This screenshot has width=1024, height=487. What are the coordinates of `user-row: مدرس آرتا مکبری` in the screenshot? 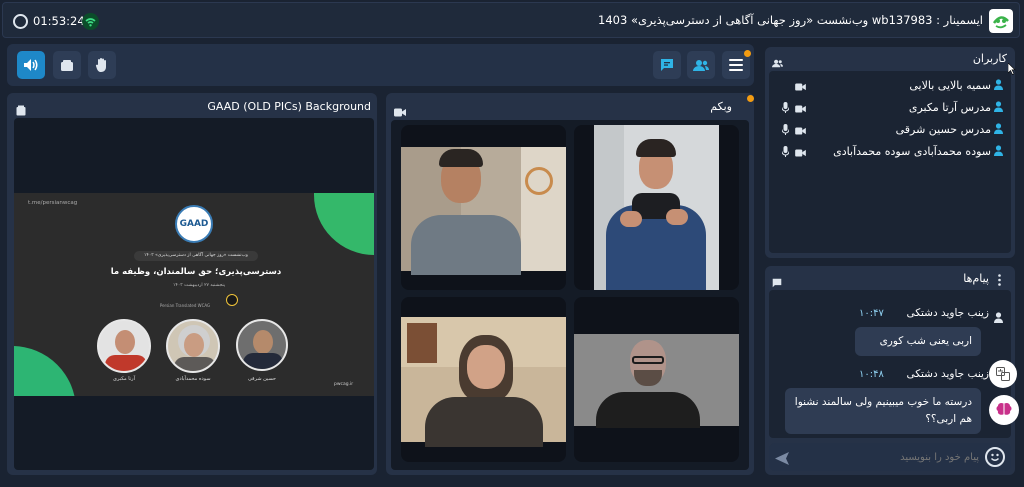 It's located at (890, 110).